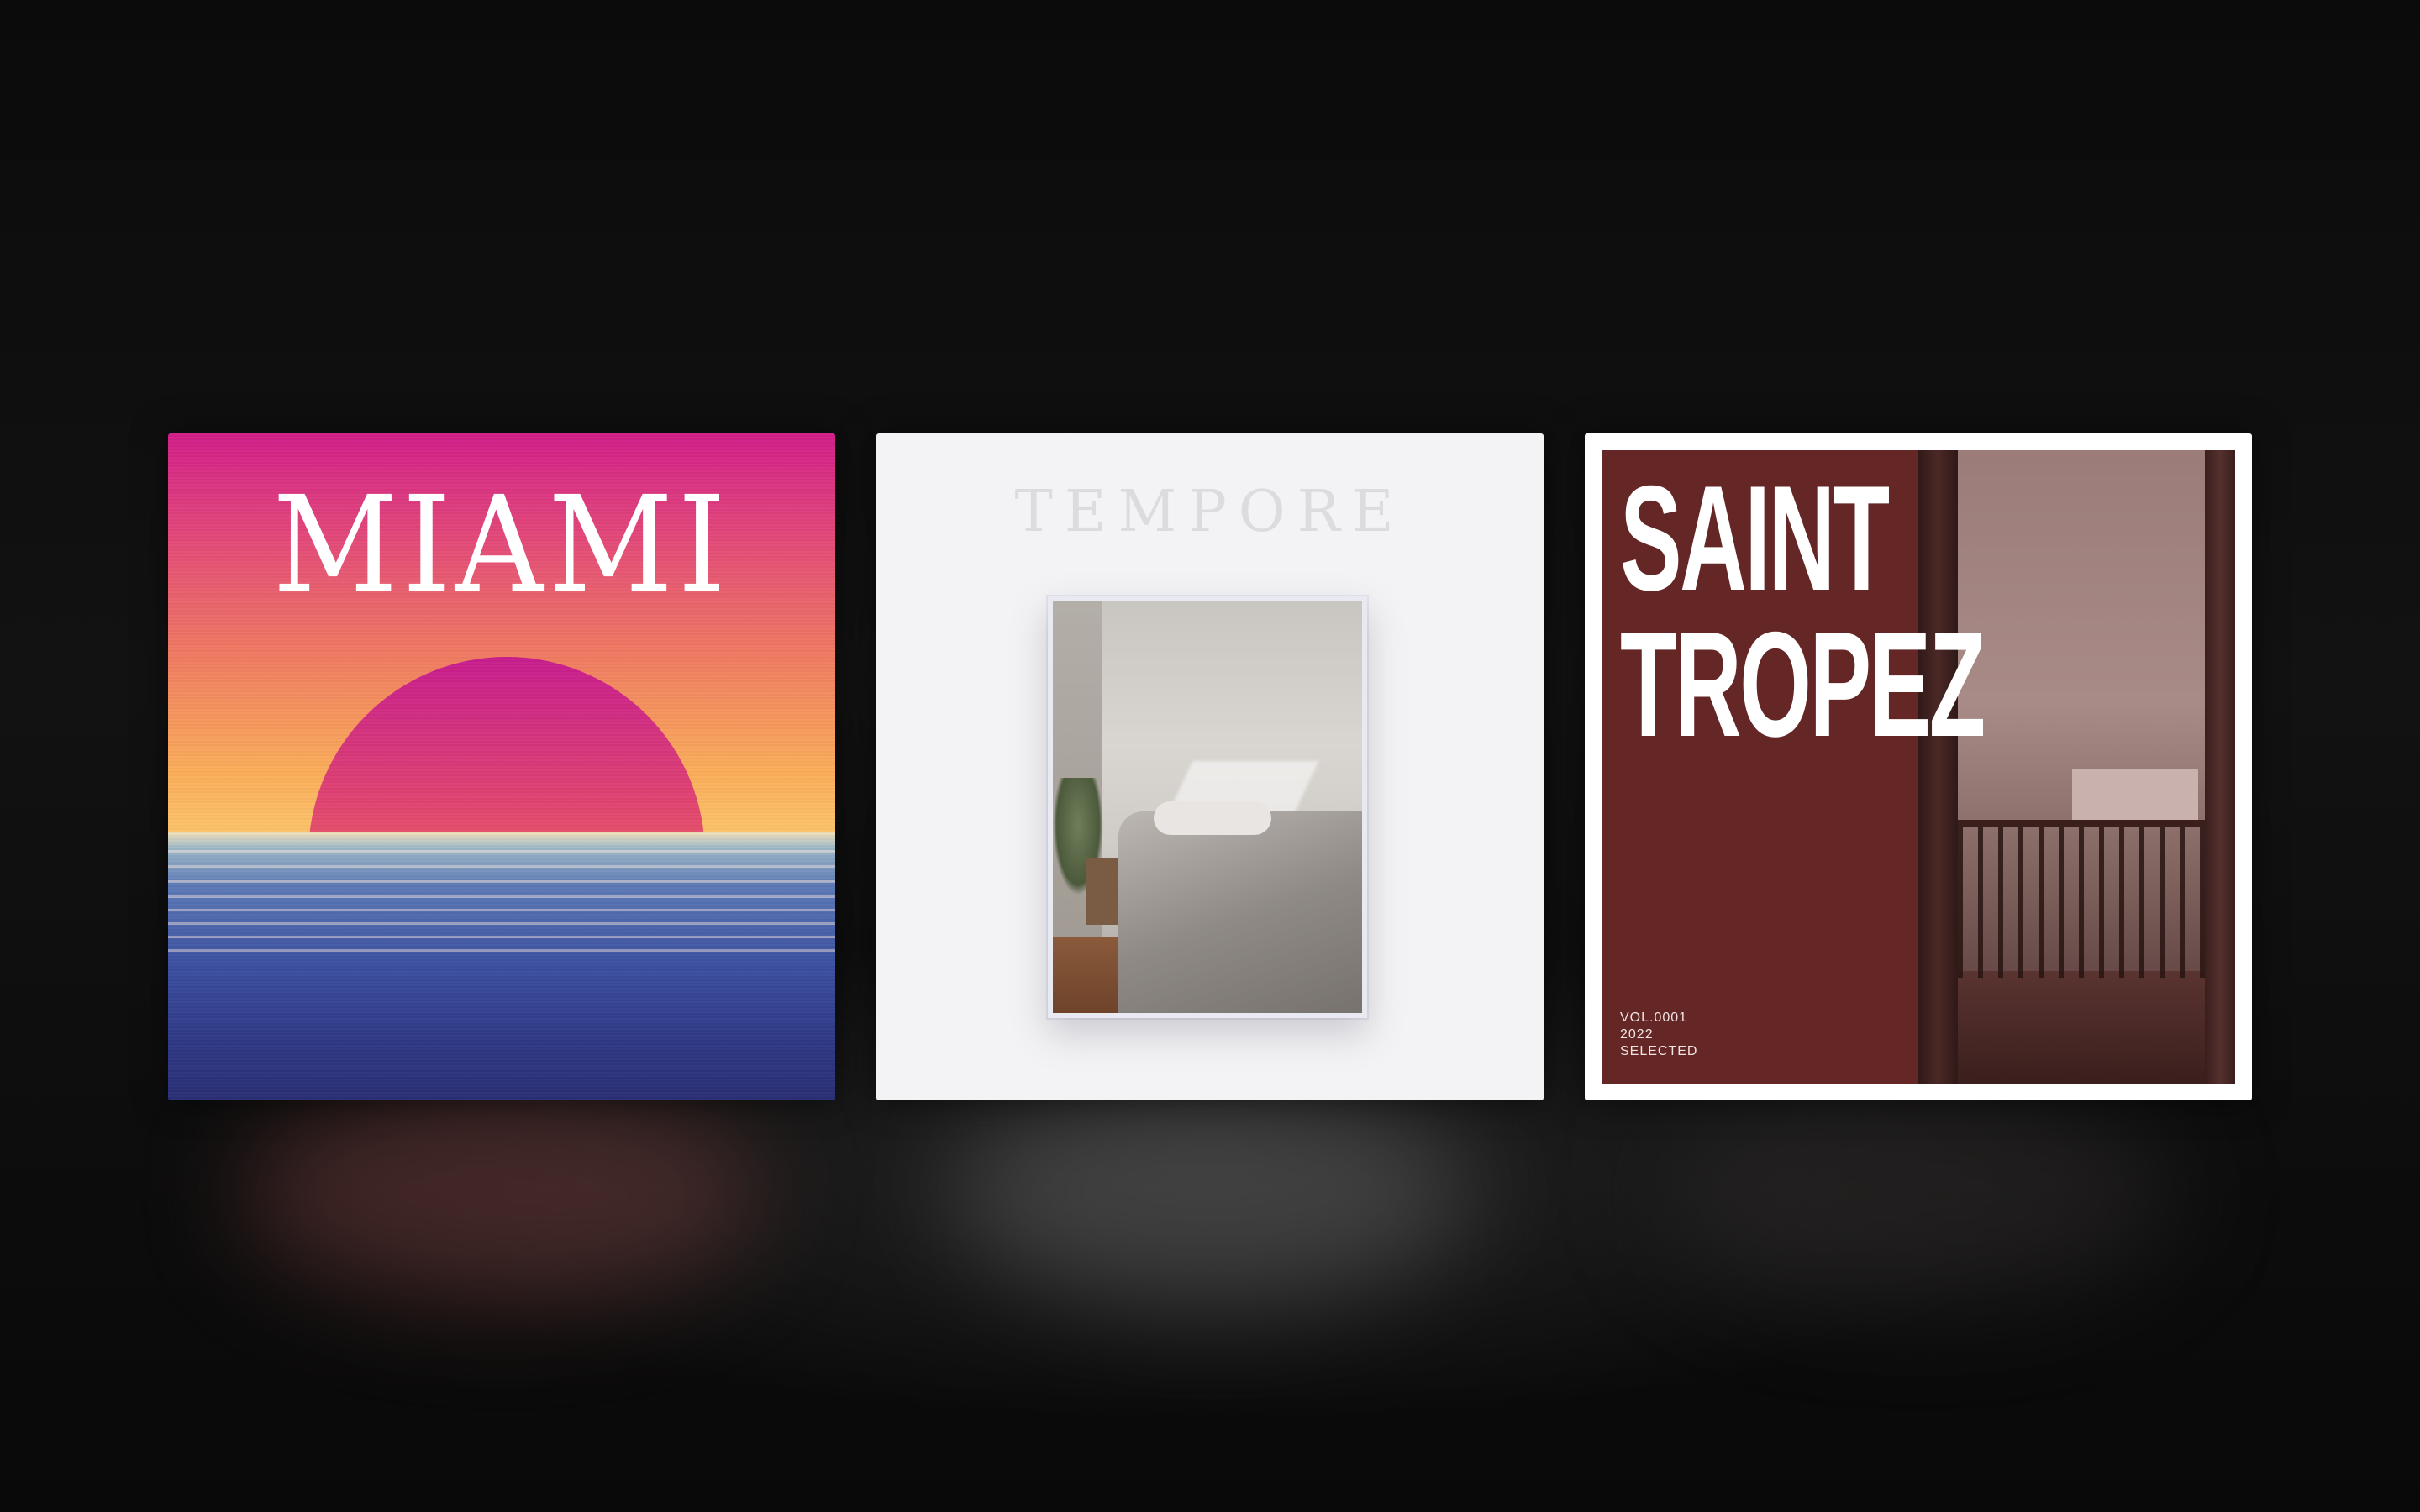 The width and height of the screenshot is (2420, 1512). I want to click on album-cover-miami: MIAMI, so click(501, 766).